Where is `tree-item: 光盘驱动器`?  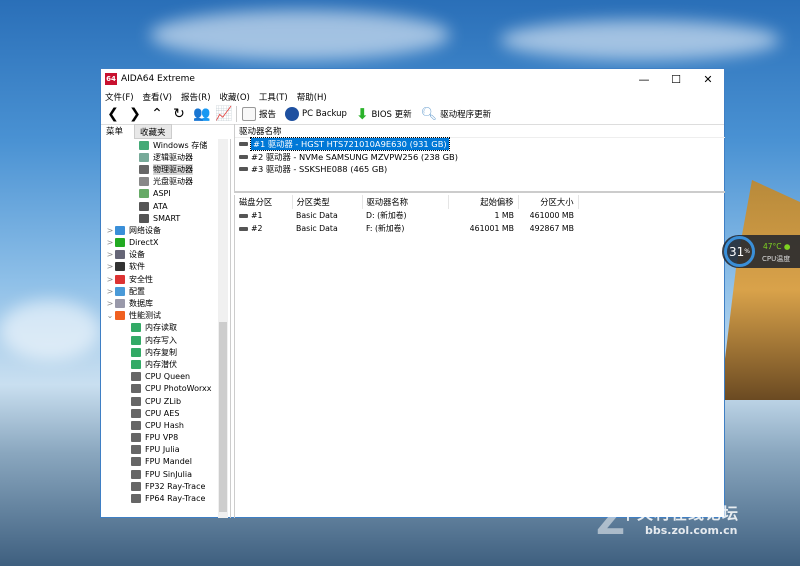
tree-item: 光盘驱动器 is located at coordinates (165, 182).